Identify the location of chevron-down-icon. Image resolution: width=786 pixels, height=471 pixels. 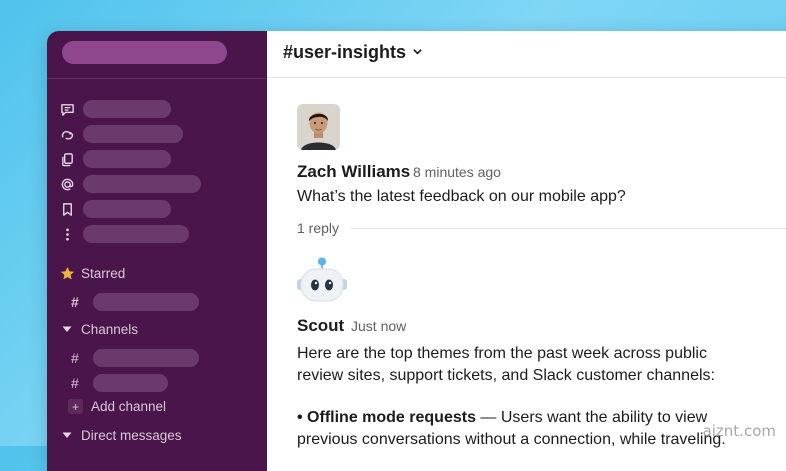
(417, 53).